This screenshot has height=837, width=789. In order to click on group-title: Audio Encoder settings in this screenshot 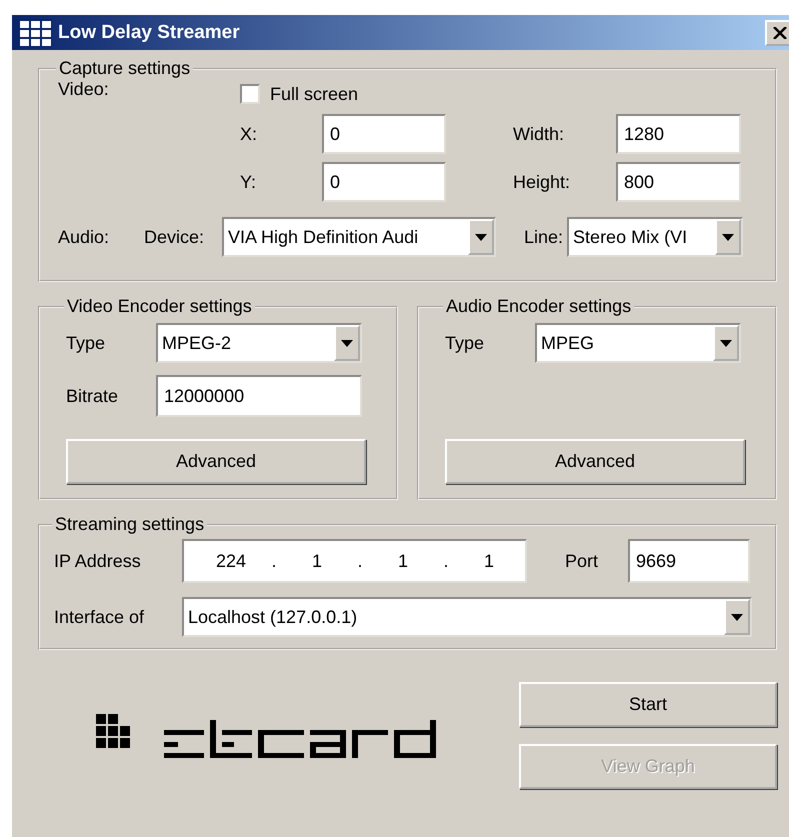, I will do `click(538, 306)`.